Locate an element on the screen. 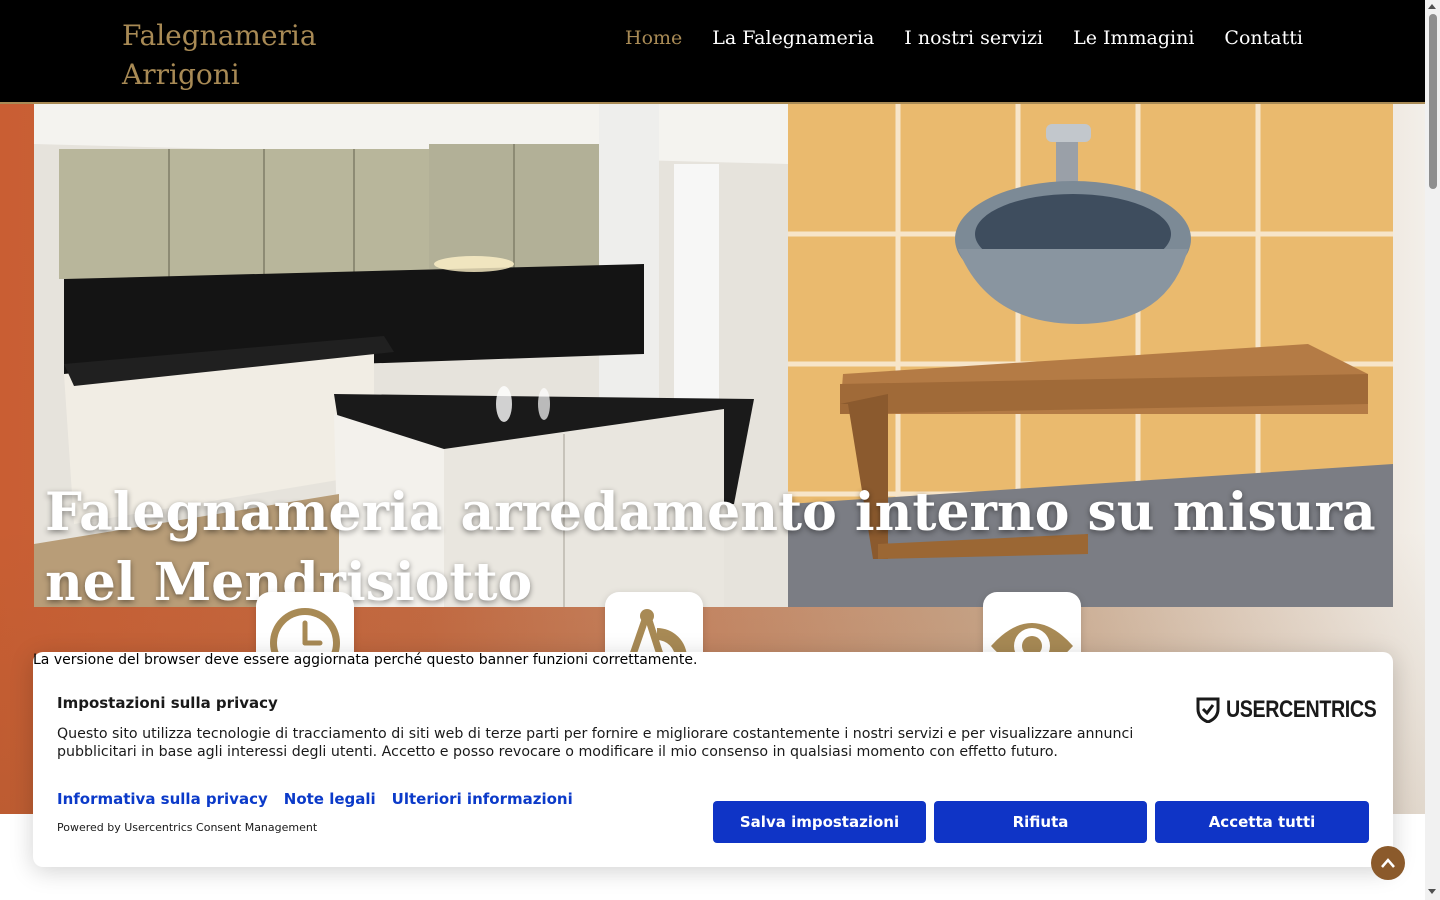 This screenshot has width=1440, height=900. deny-button: Rifiuta is located at coordinates (1040, 822).